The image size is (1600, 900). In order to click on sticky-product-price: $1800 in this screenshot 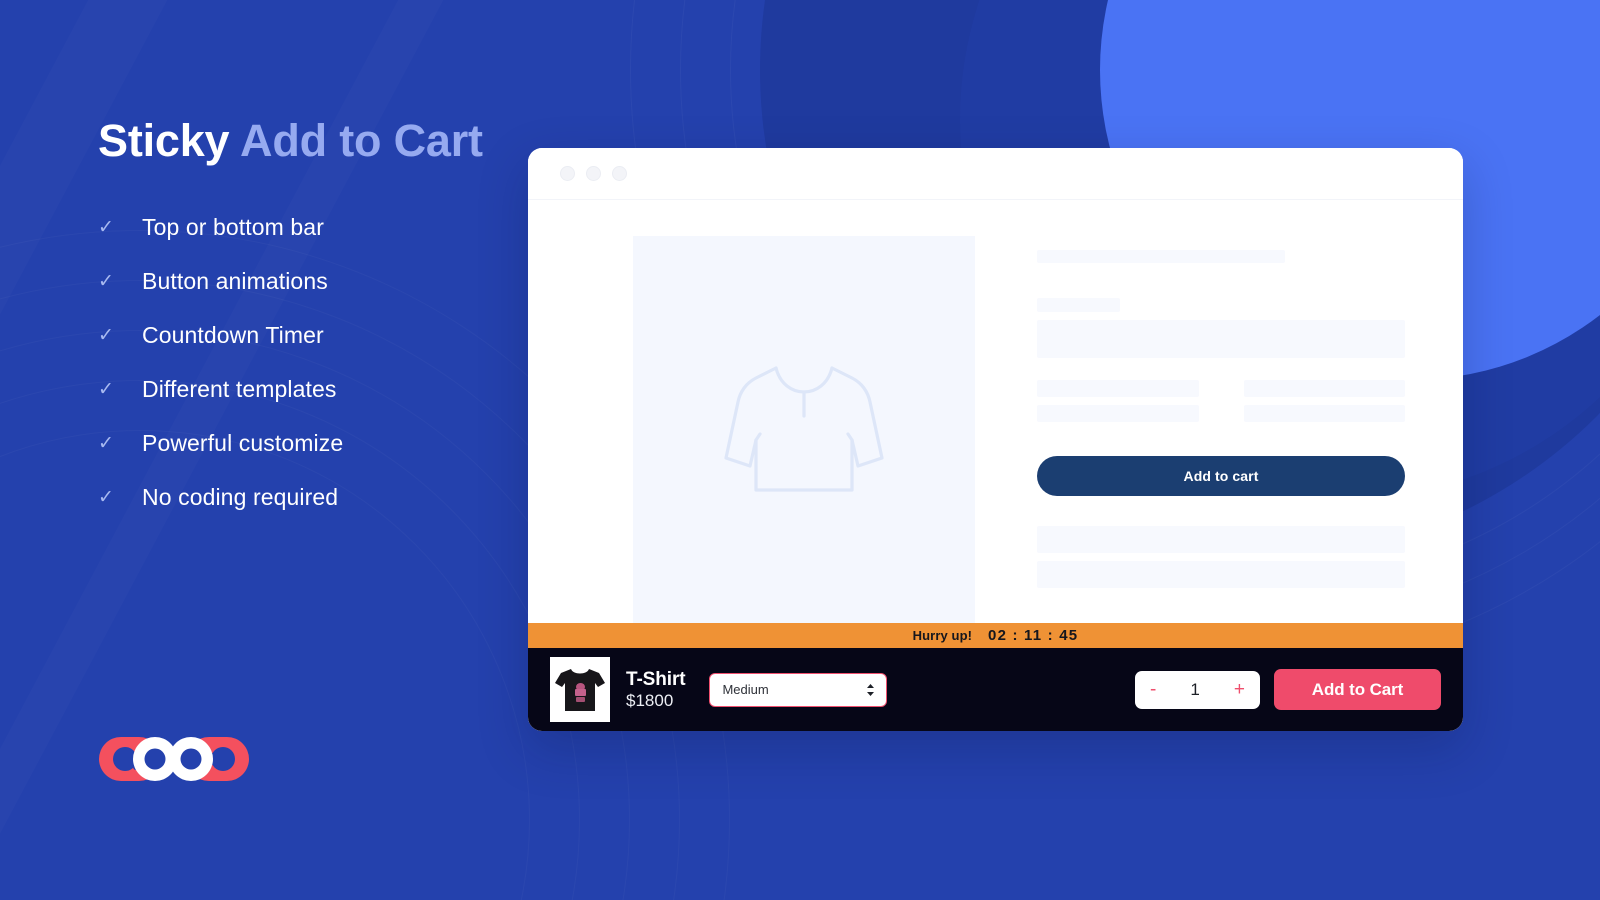, I will do `click(650, 700)`.